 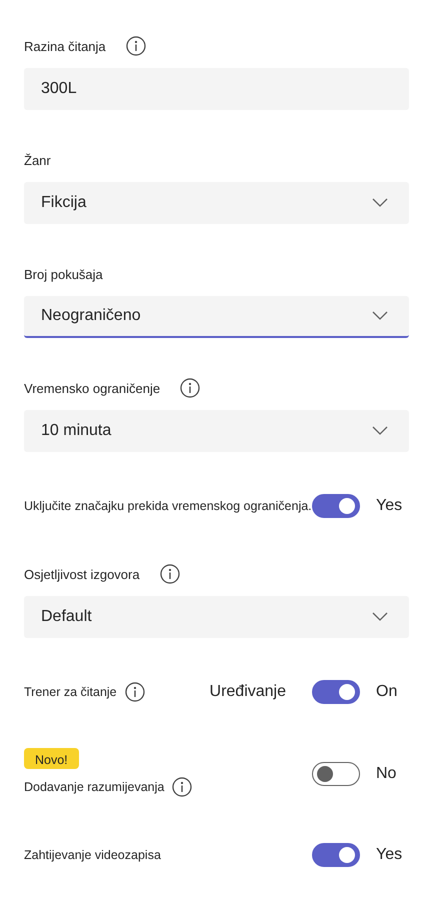 What do you see at coordinates (387, 773) in the screenshot?
I see `toggle-state: No` at bounding box center [387, 773].